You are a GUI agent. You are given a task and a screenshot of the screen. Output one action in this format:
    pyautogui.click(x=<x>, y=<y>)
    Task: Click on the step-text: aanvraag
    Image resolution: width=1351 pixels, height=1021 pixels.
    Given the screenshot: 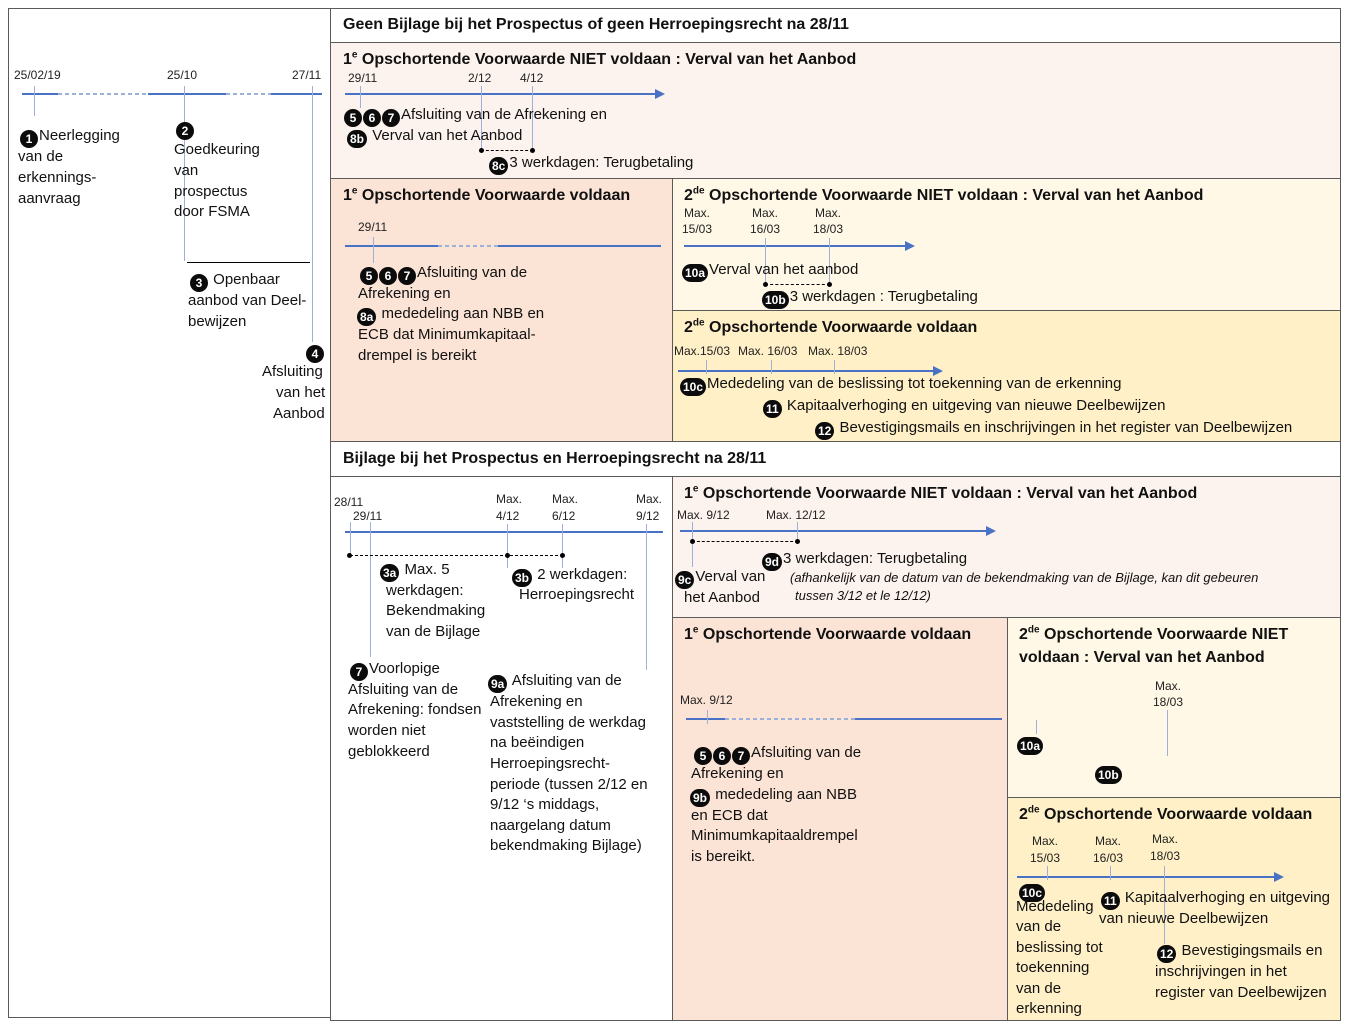 What is the action you would take?
    pyautogui.click(x=49, y=198)
    